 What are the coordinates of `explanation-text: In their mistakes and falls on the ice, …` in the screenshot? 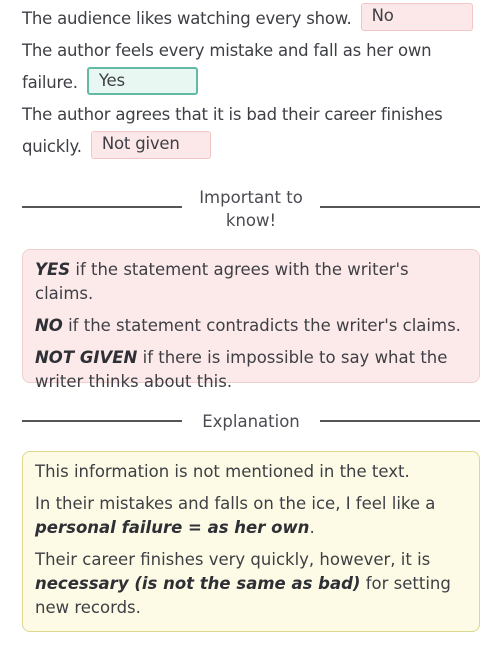 It's located at (235, 503).